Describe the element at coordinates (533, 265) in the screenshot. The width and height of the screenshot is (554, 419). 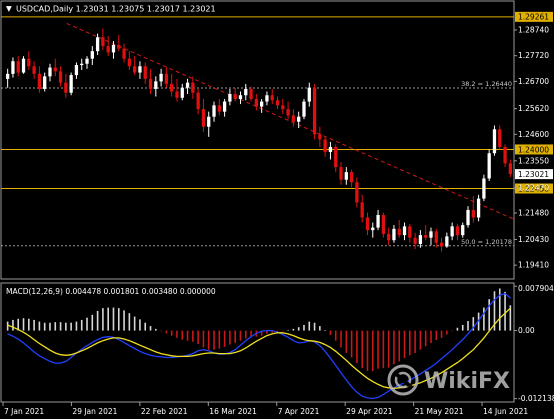
I see `price-axis-label: 1.19410` at that location.